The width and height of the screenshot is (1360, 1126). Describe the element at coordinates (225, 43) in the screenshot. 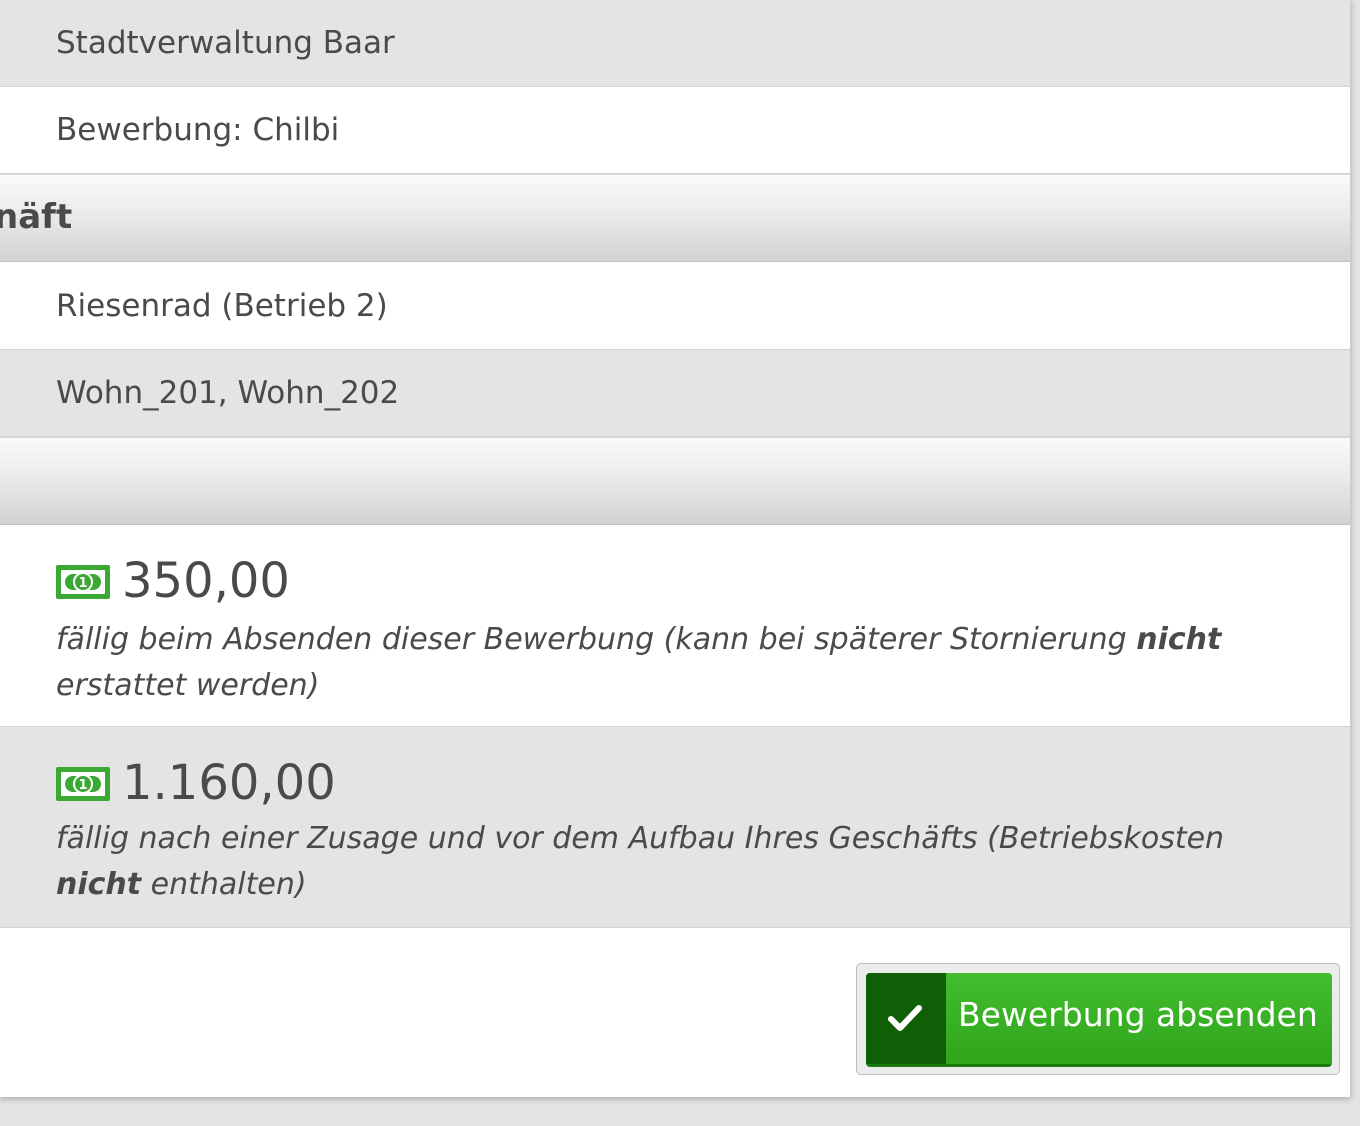

I see `organizer-name: Stadtverwaltung Baar` at that location.